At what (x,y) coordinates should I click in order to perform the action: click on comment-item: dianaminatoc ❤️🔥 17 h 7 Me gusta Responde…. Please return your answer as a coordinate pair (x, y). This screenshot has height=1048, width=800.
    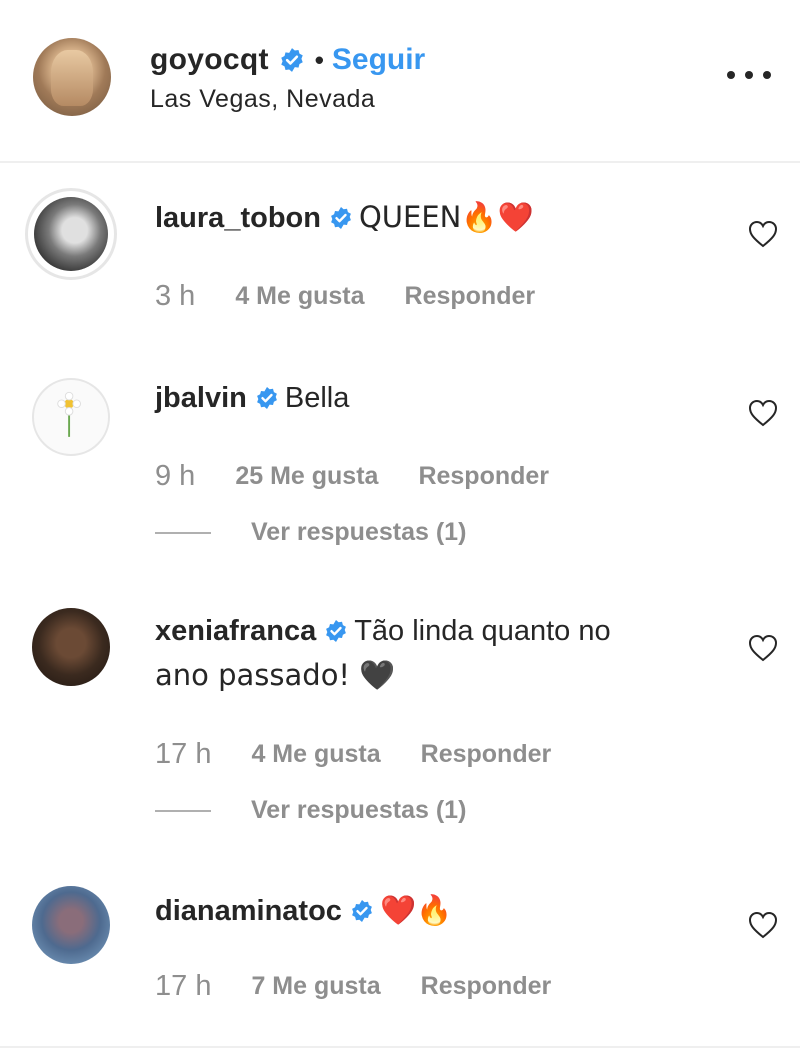
    Looking at the image, I should click on (400, 957).